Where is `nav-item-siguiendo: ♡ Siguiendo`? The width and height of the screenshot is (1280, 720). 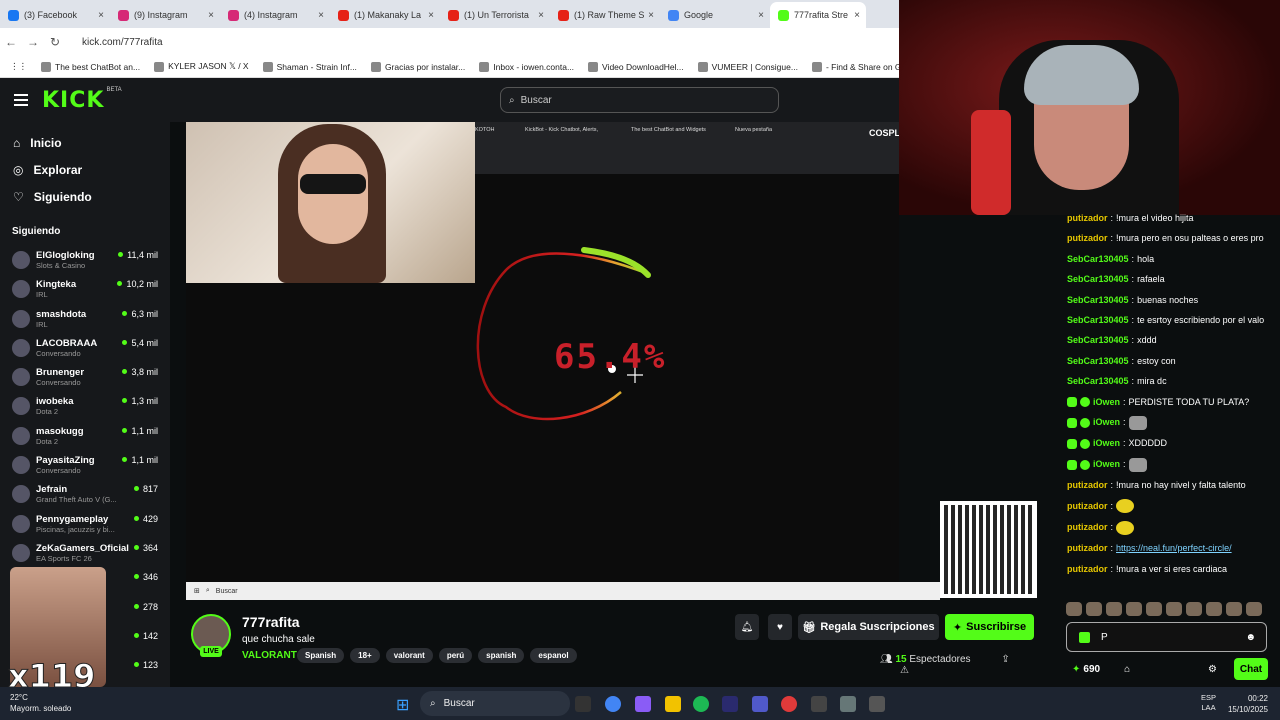
nav-item-siguiendo: ♡ Siguiendo is located at coordinates (85, 196).